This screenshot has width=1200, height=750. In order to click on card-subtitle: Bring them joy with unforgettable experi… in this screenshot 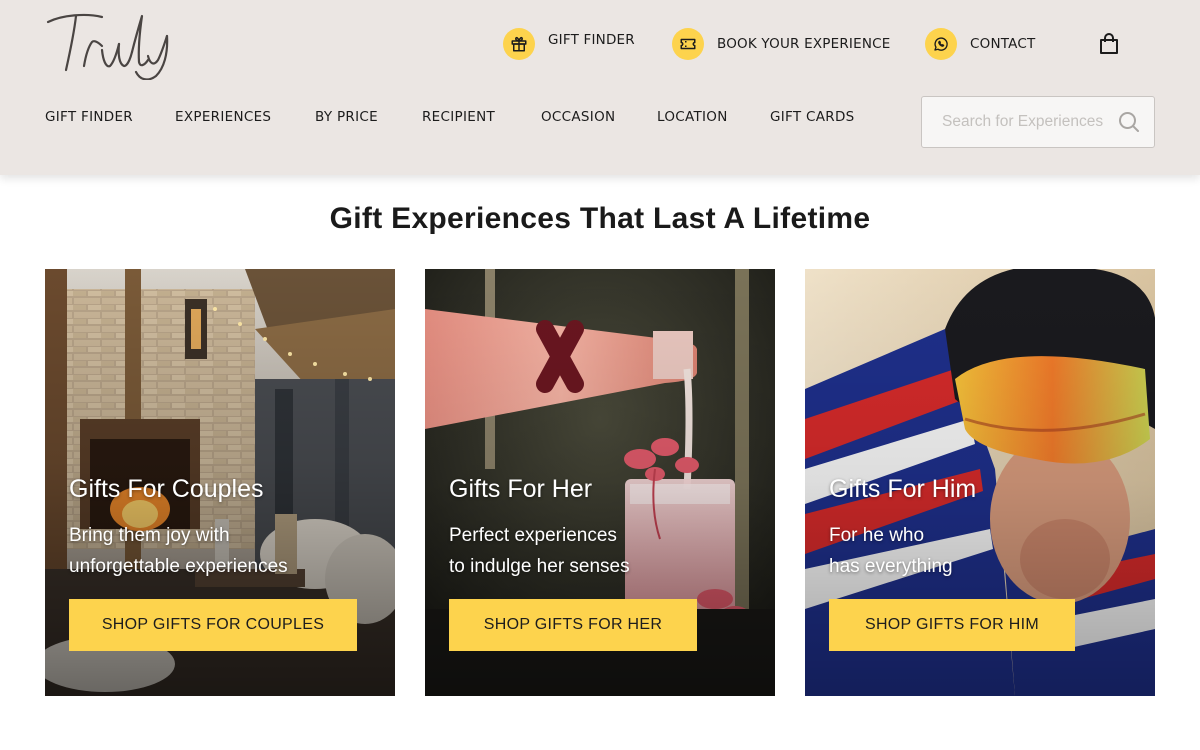, I will do `click(219, 551)`.